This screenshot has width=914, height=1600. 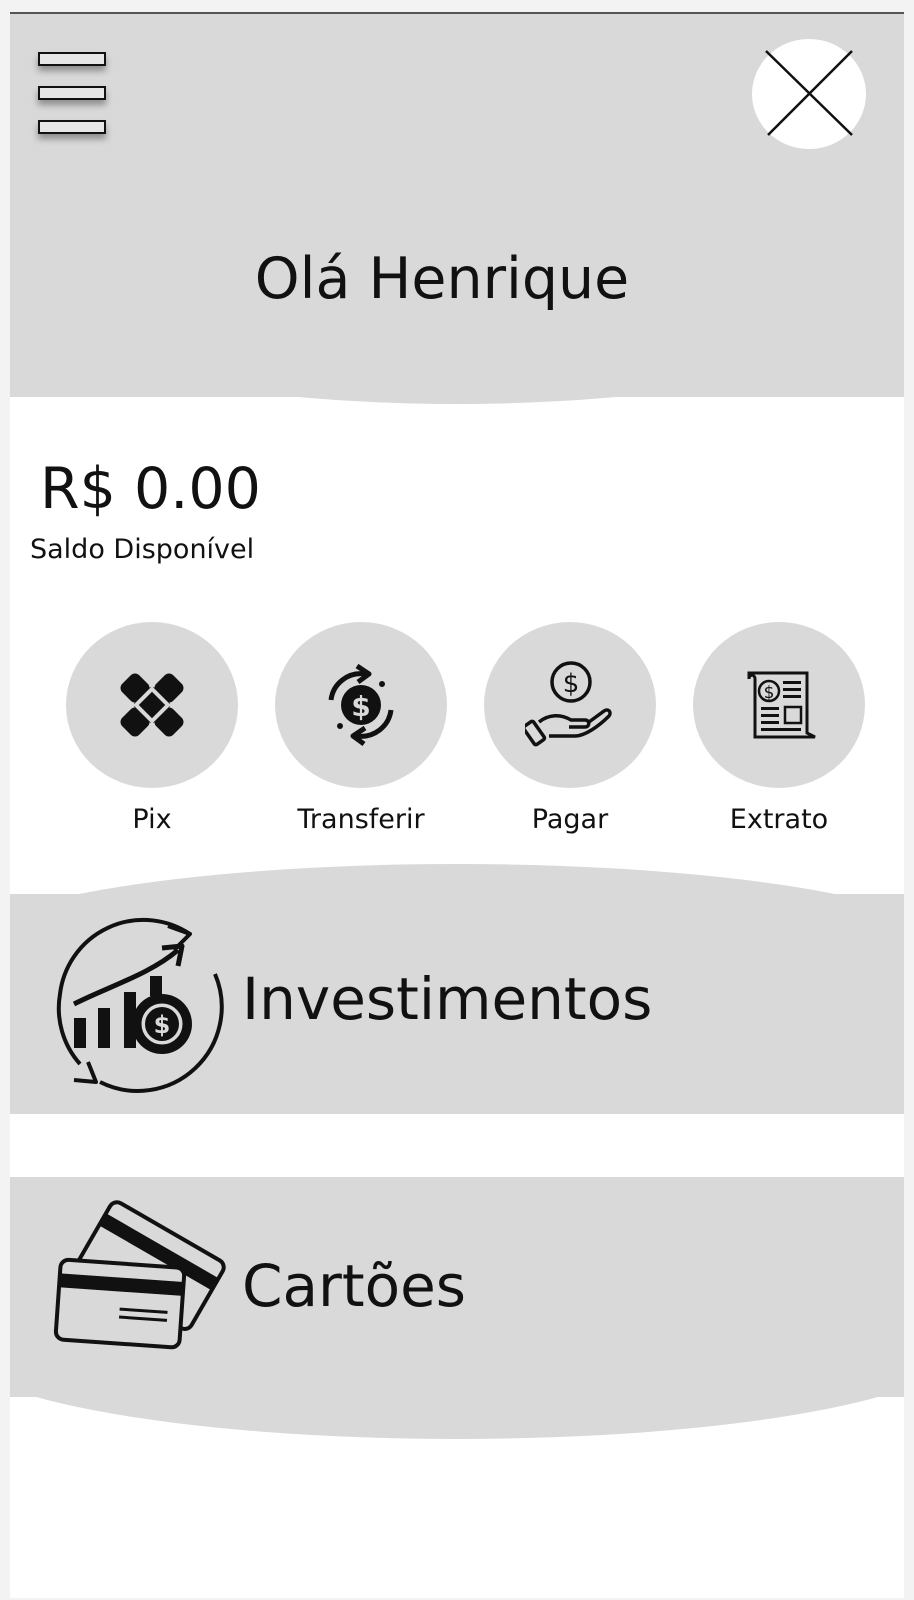 I want to click on investments-section: $ Investimentos, so click(x=457, y=1008).